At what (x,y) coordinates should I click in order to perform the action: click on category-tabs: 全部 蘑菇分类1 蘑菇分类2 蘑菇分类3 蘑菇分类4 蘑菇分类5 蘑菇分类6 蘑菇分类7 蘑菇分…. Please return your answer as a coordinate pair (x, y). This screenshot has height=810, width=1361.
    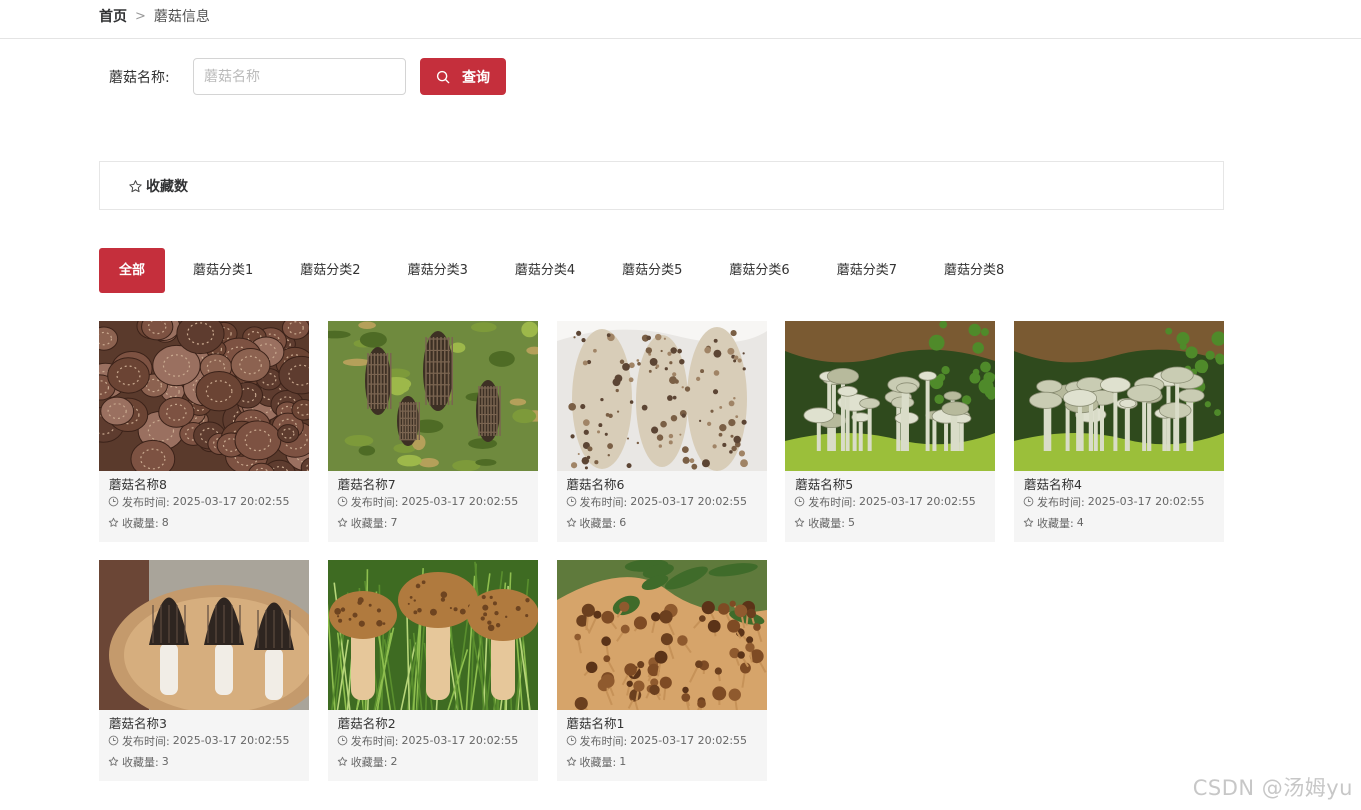
    Looking at the image, I should click on (551, 270).